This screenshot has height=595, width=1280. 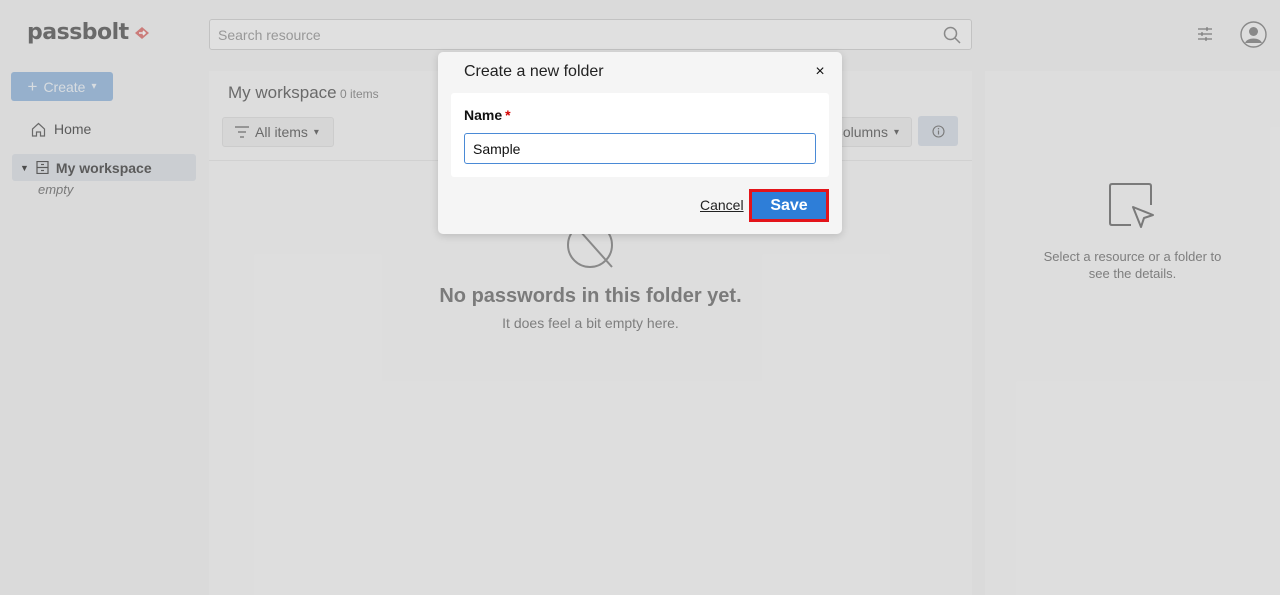 I want to click on create-folder-dialog: Create a new folder × Name* Cancel Save, so click(x=640, y=143).